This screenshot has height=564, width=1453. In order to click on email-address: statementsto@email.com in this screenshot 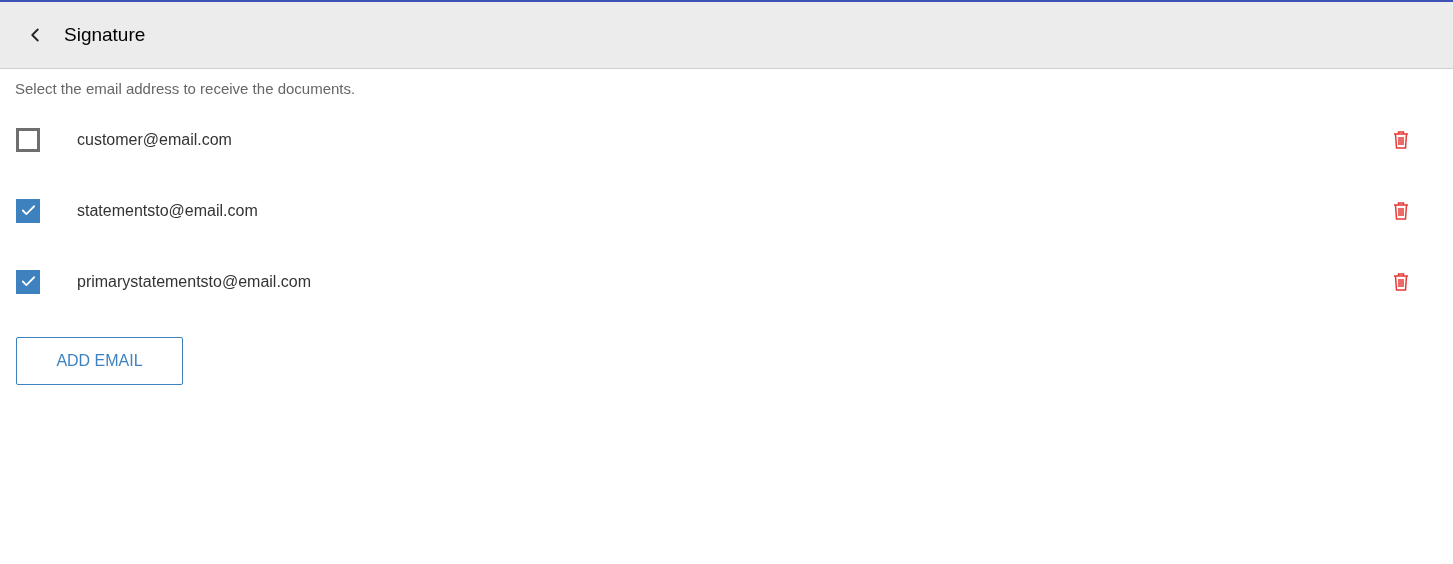, I will do `click(168, 210)`.